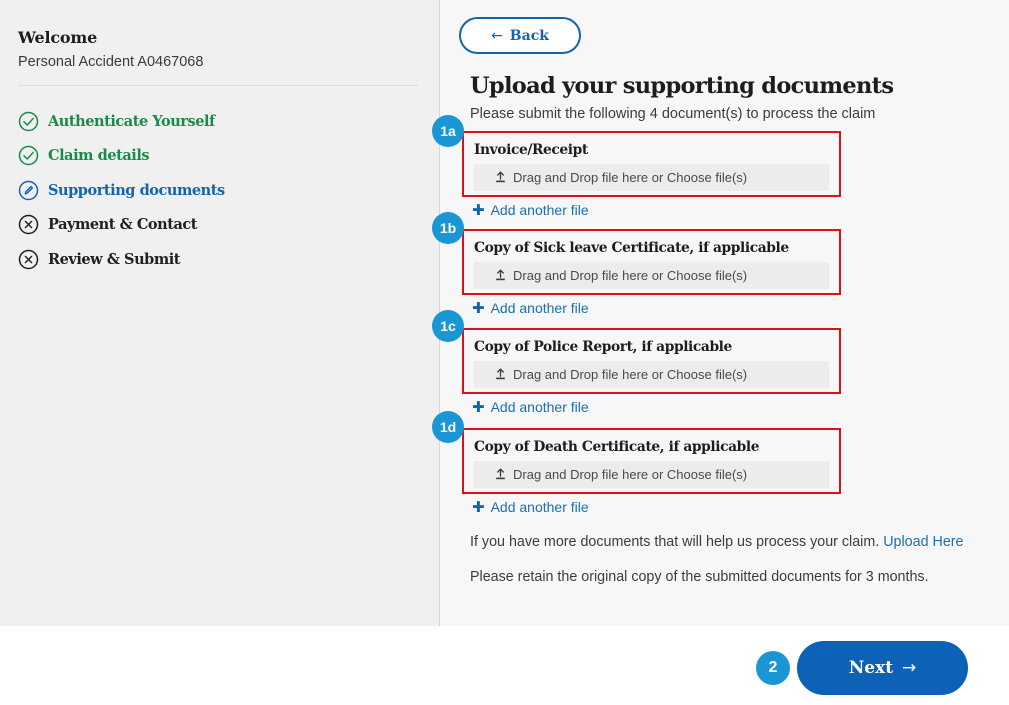 The image size is (1009, 705). I want to click on sidebar-item-review-and-submit: Review & Submit, so click(218, 259).